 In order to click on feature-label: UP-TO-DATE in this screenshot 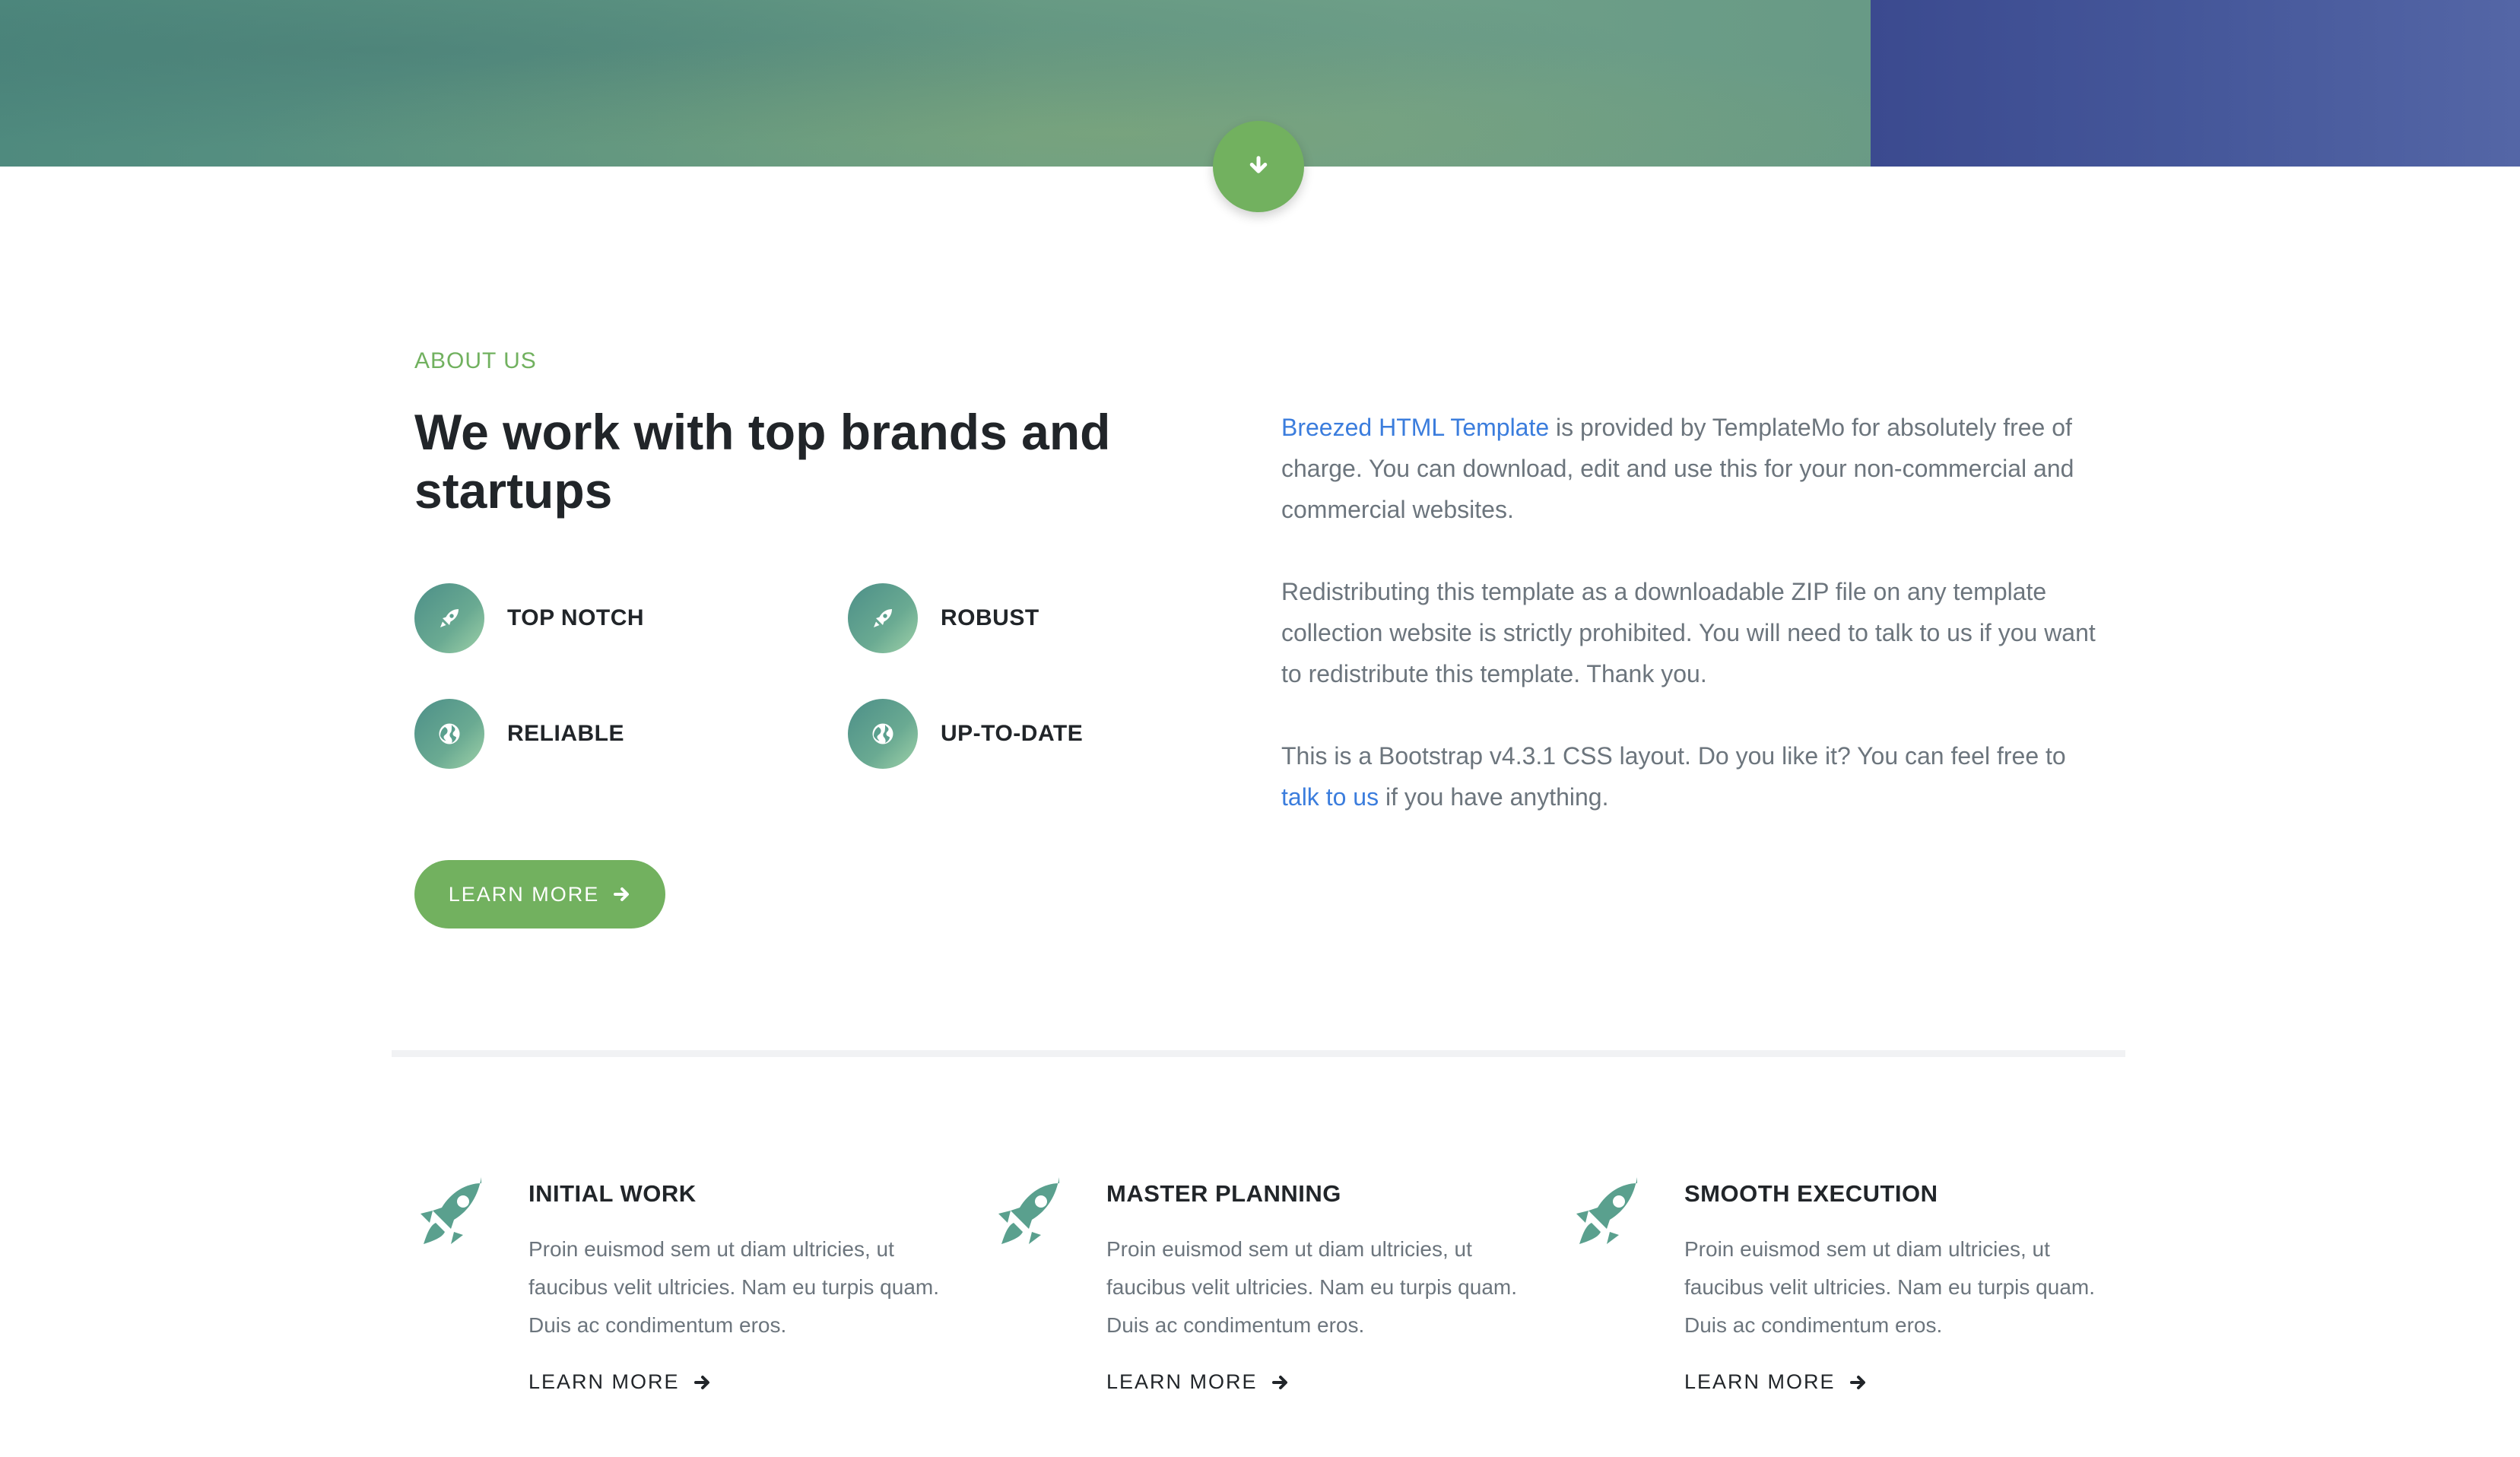, I will do `click(1012, 733)`.